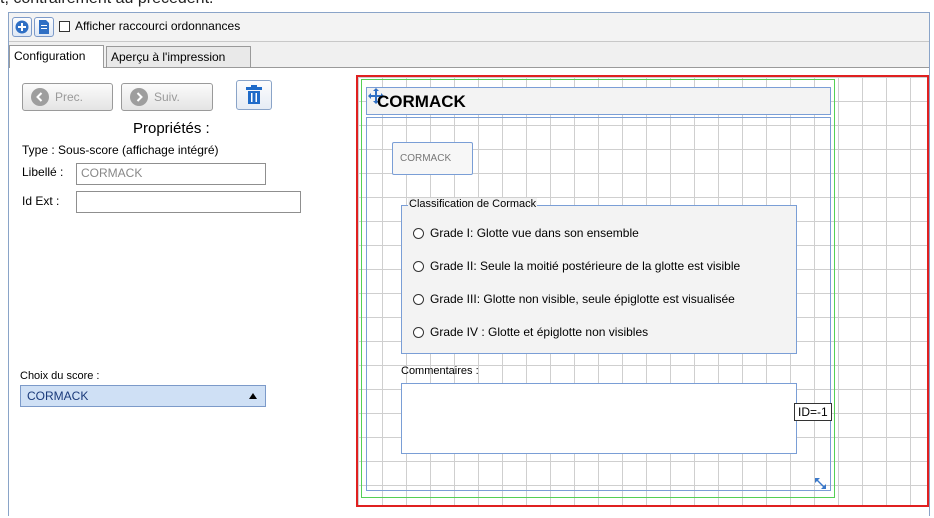 Image resolution: width=934 pixels, height=518 pixels. What do you see at coordinates (106, 5) in the screenshot?
I see `cut-off-header-text: t, contrairement au précédent.` at bounding box center [106, 5].